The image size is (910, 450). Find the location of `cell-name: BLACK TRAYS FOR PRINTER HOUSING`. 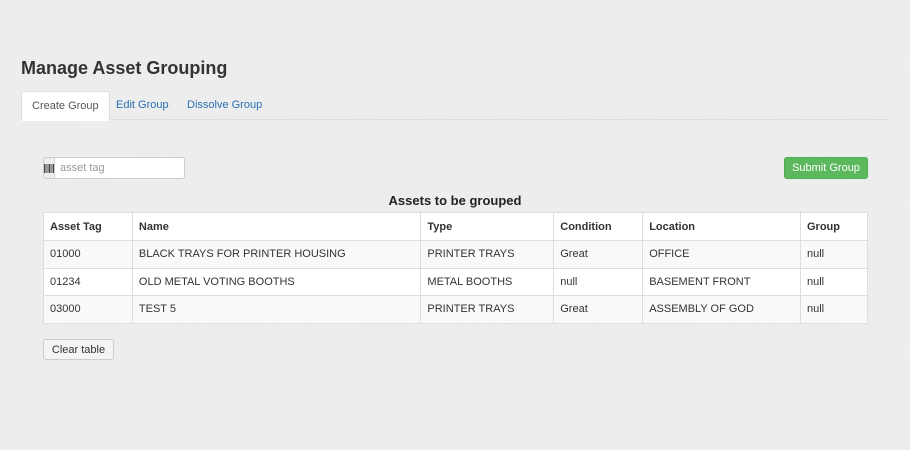

cell-name: BLACK TRAYS FOR PRINTER HOUSING is located at coordinates (276, 254).